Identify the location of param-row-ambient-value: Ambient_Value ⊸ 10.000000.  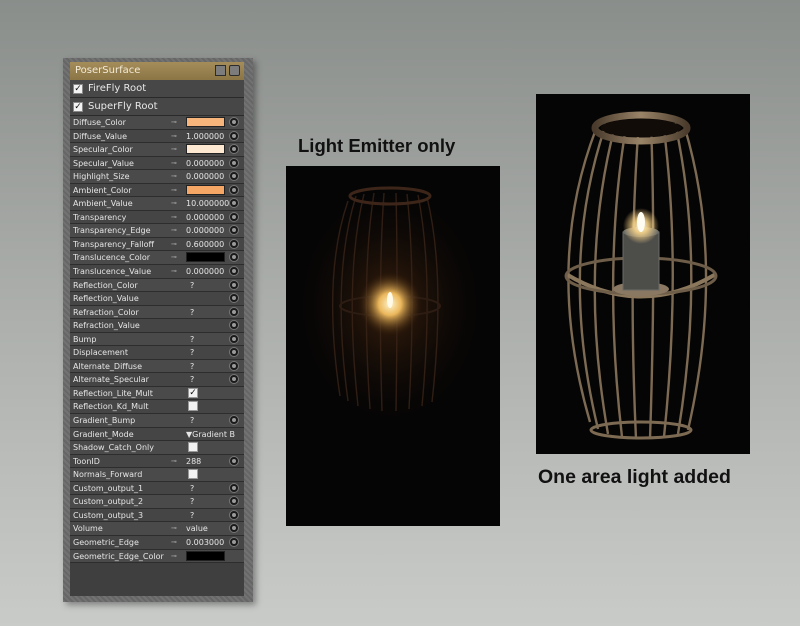
(157, 204).